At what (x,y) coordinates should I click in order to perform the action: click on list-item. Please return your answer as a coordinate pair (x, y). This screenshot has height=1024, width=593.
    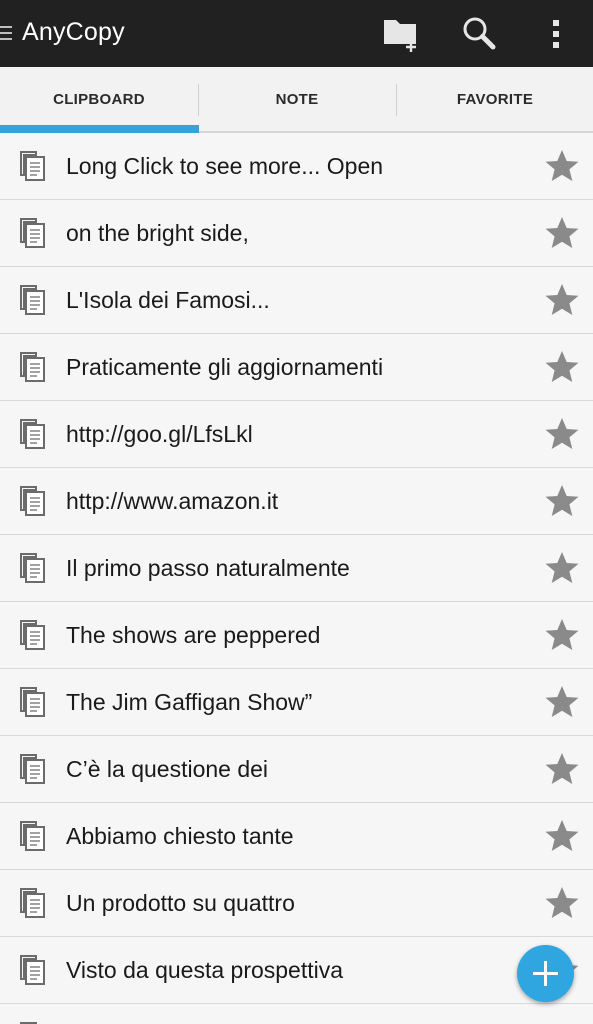
    Looking at the image, I should click on (296, 1014).